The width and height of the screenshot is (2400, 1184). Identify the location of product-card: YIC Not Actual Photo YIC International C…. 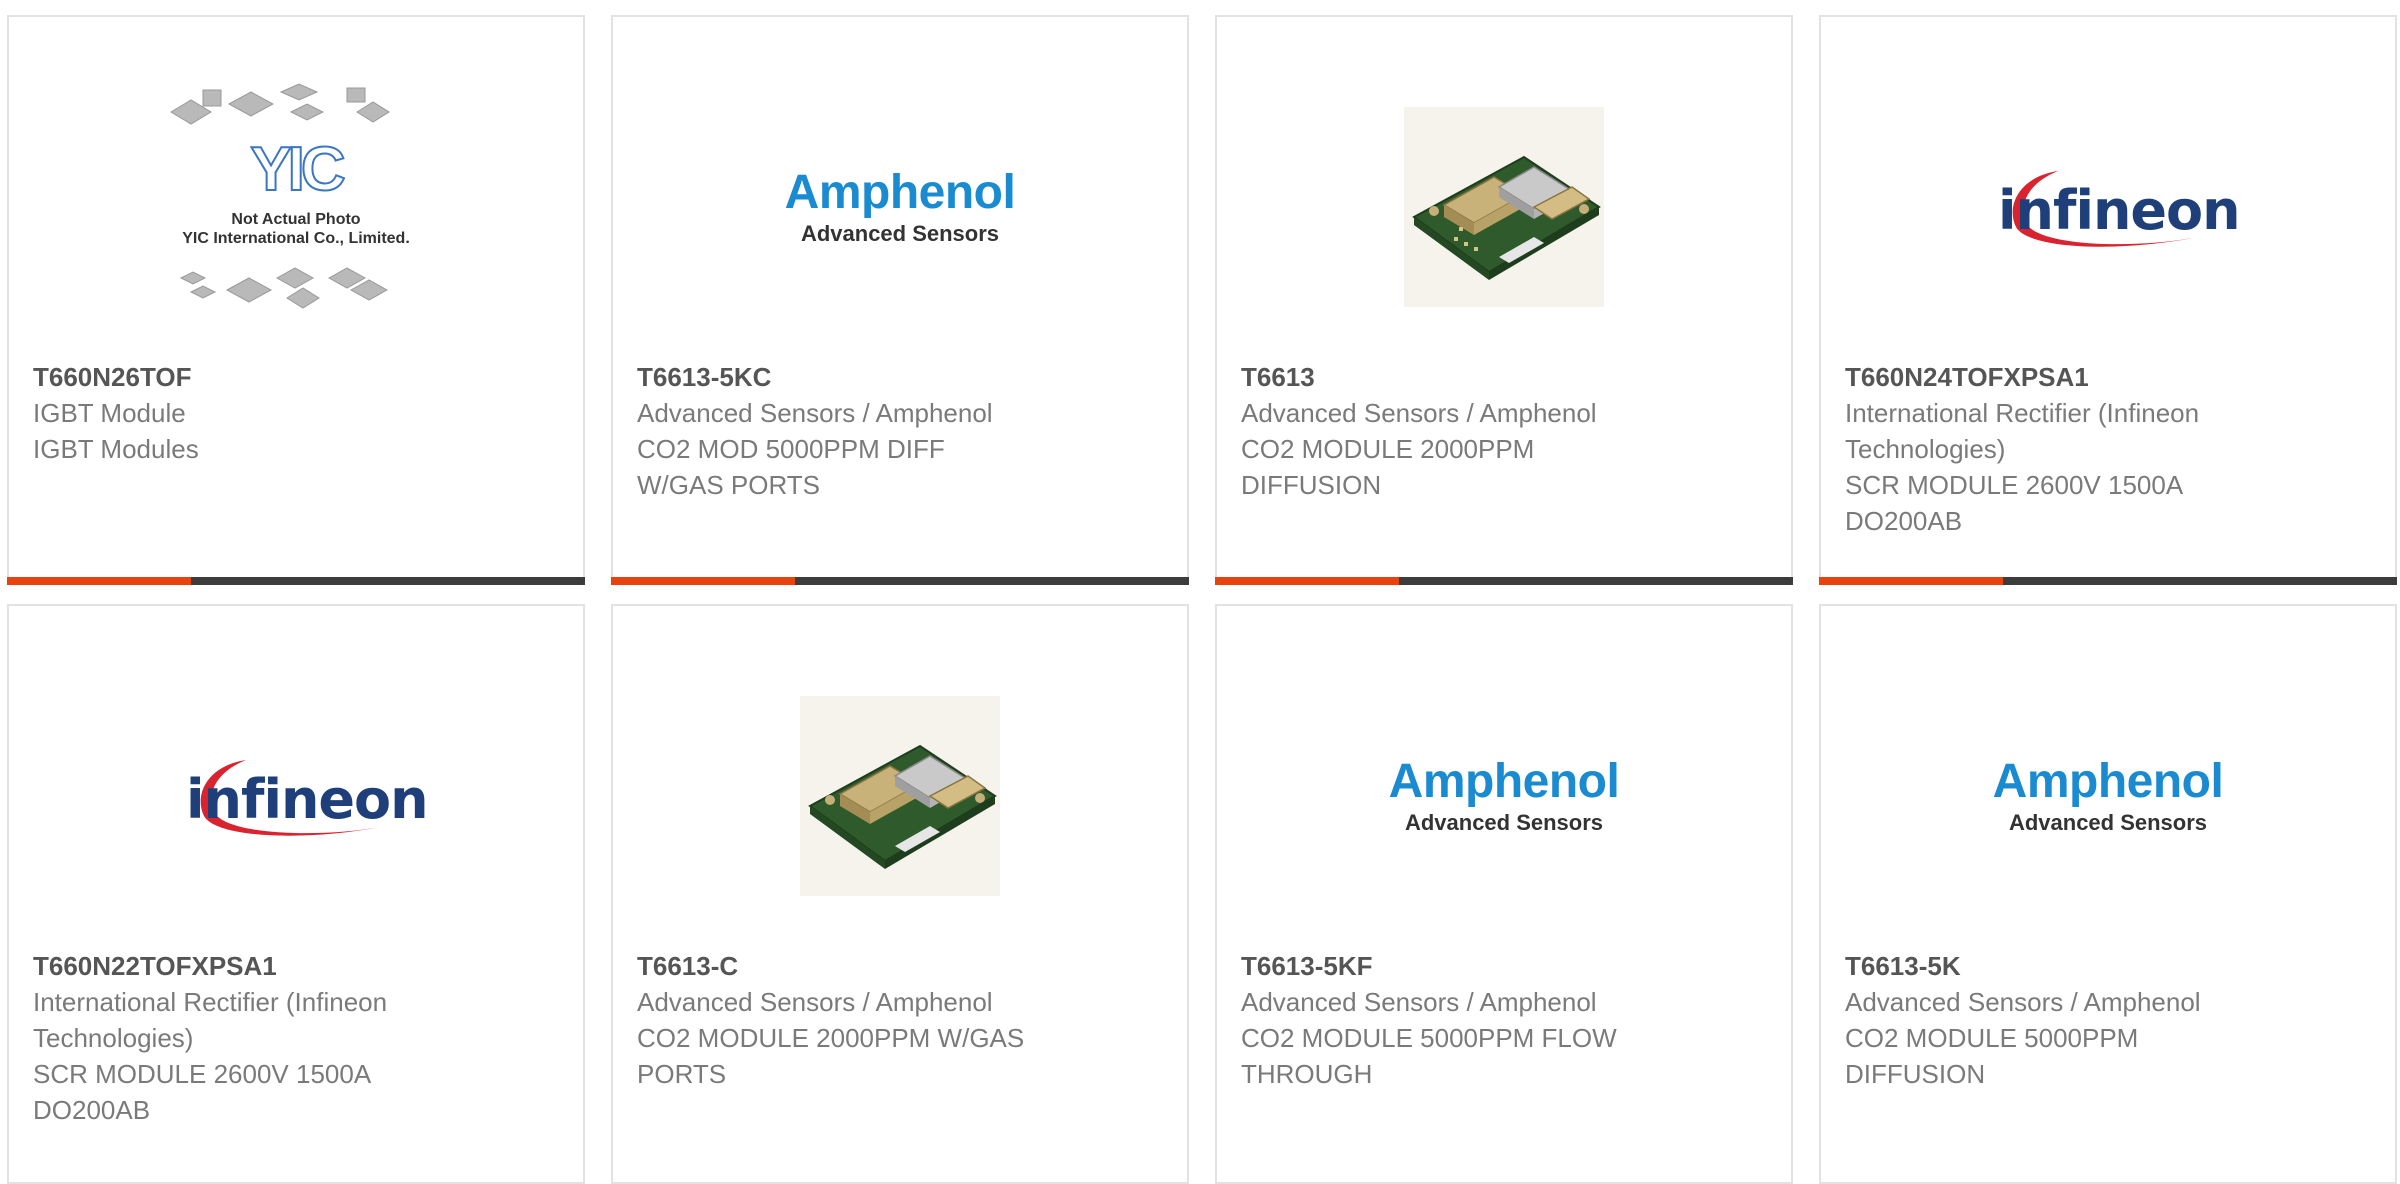
(296, 300).